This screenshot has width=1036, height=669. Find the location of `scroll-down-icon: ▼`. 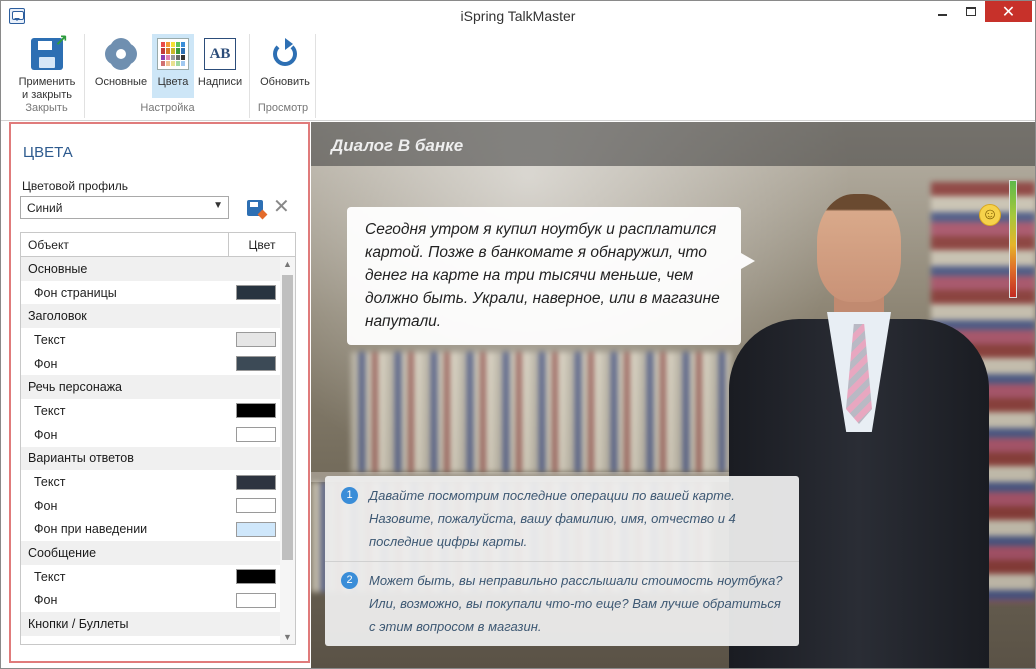

scroll-down-icon: ▼ is located at coordinates (287, 637).